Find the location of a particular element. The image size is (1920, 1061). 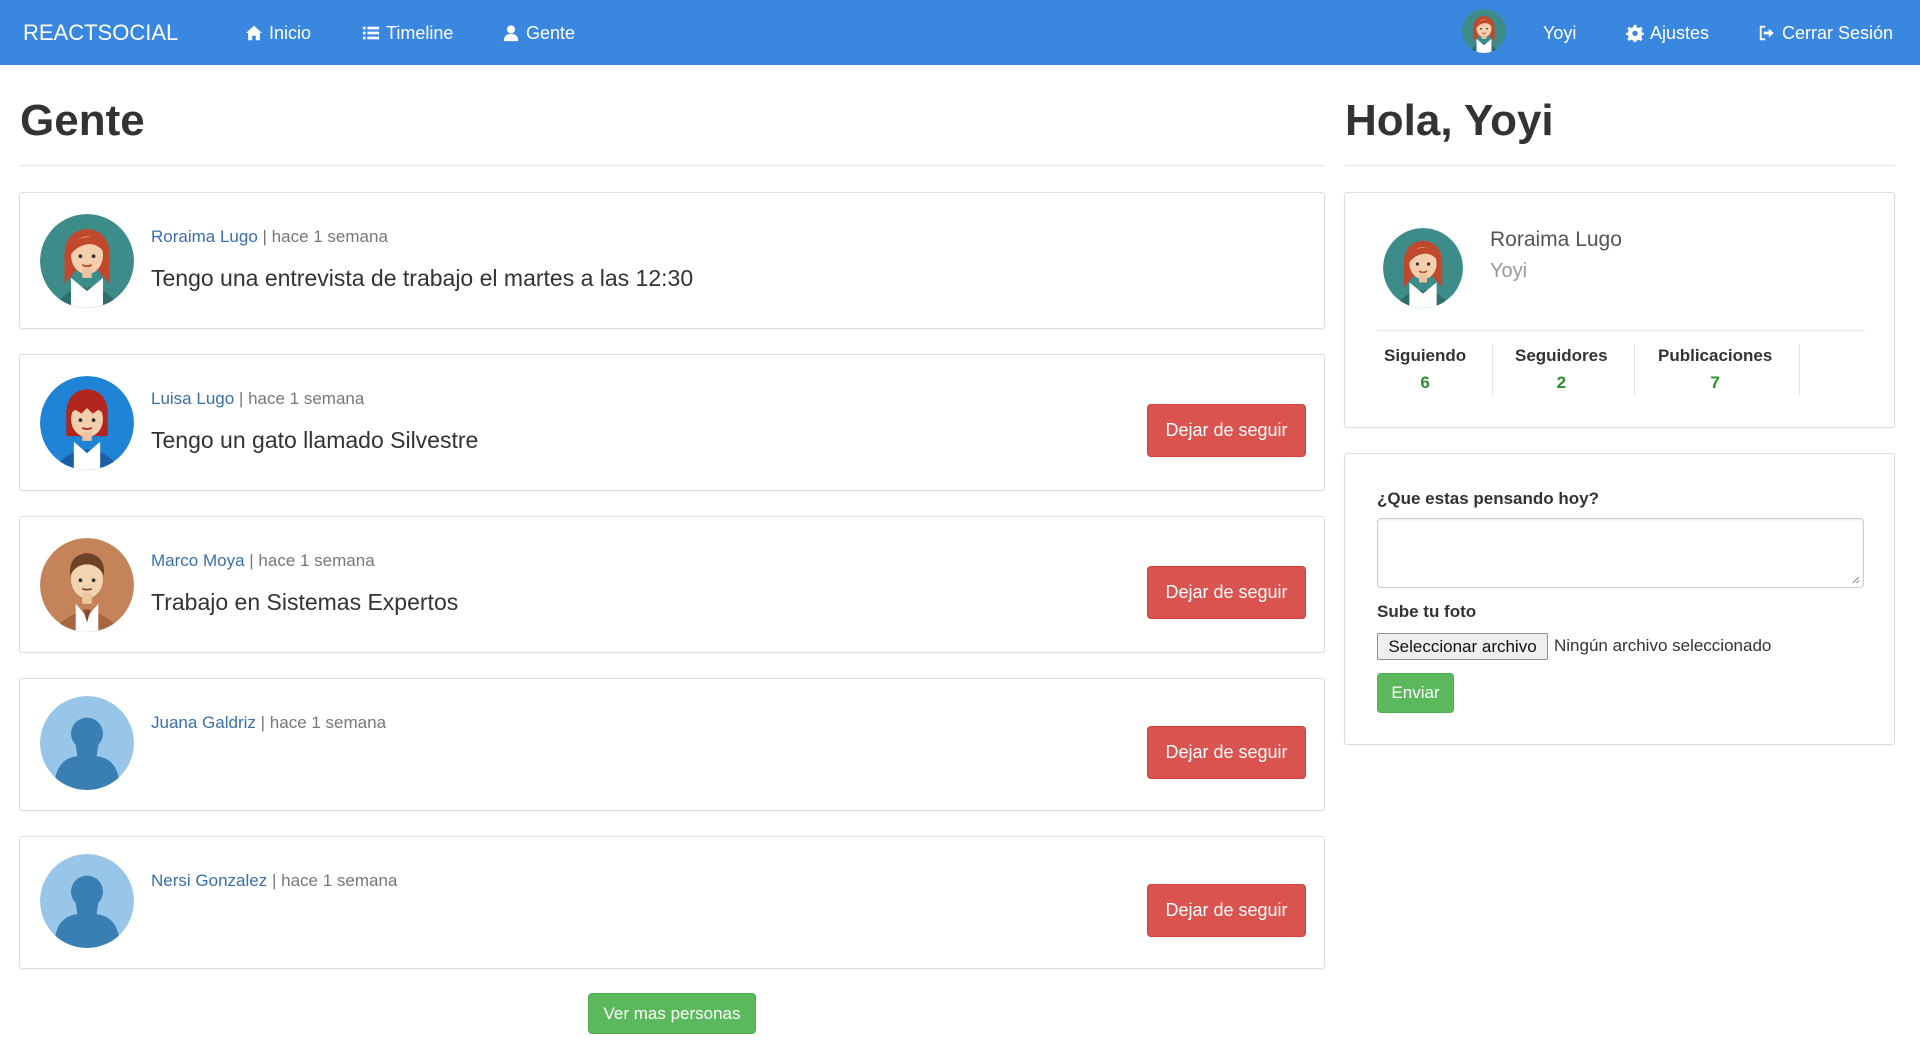

person-meta: Marco Moya | hace 1 semana is located at coordinates (263, 561).